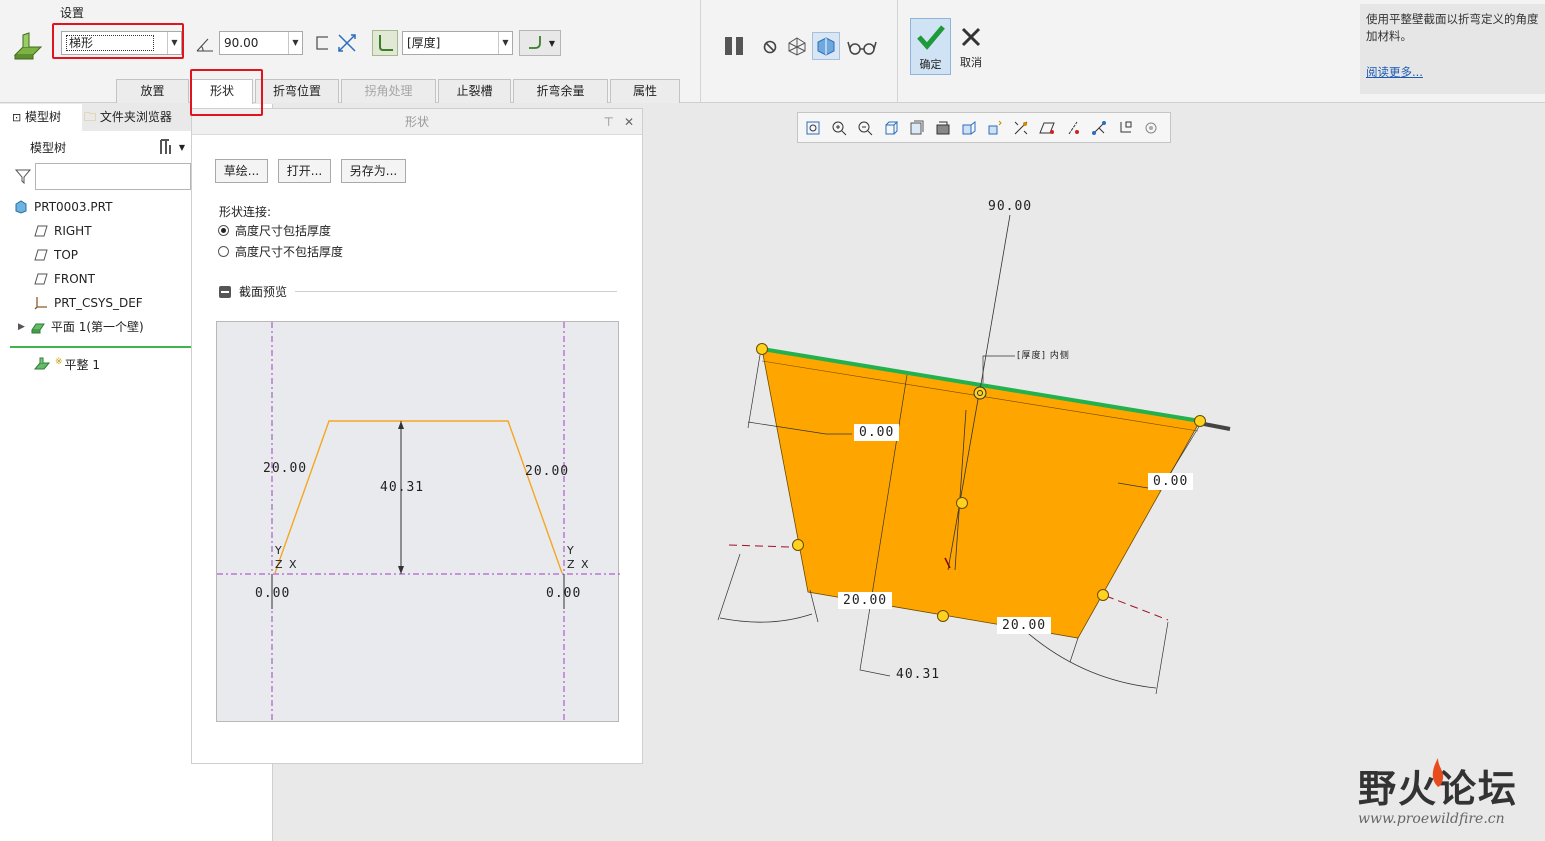 The height and width of the screenshot is (841, 1545). What do you see at coordinates (865, 128) in the screenshot?
I see `zoom-out-icon` at bounding box center [865, 128].